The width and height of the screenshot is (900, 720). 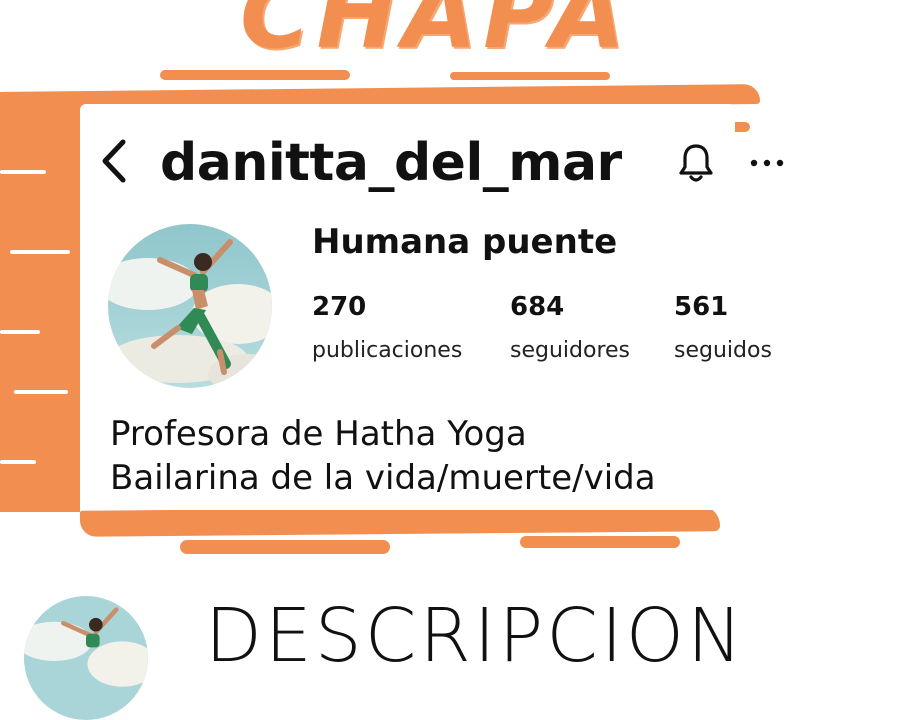 What do you see at coordinates (570, 327) in the screenshot?
I see `stat-followers: 684 seguidores` at bounding box center [570, 327].